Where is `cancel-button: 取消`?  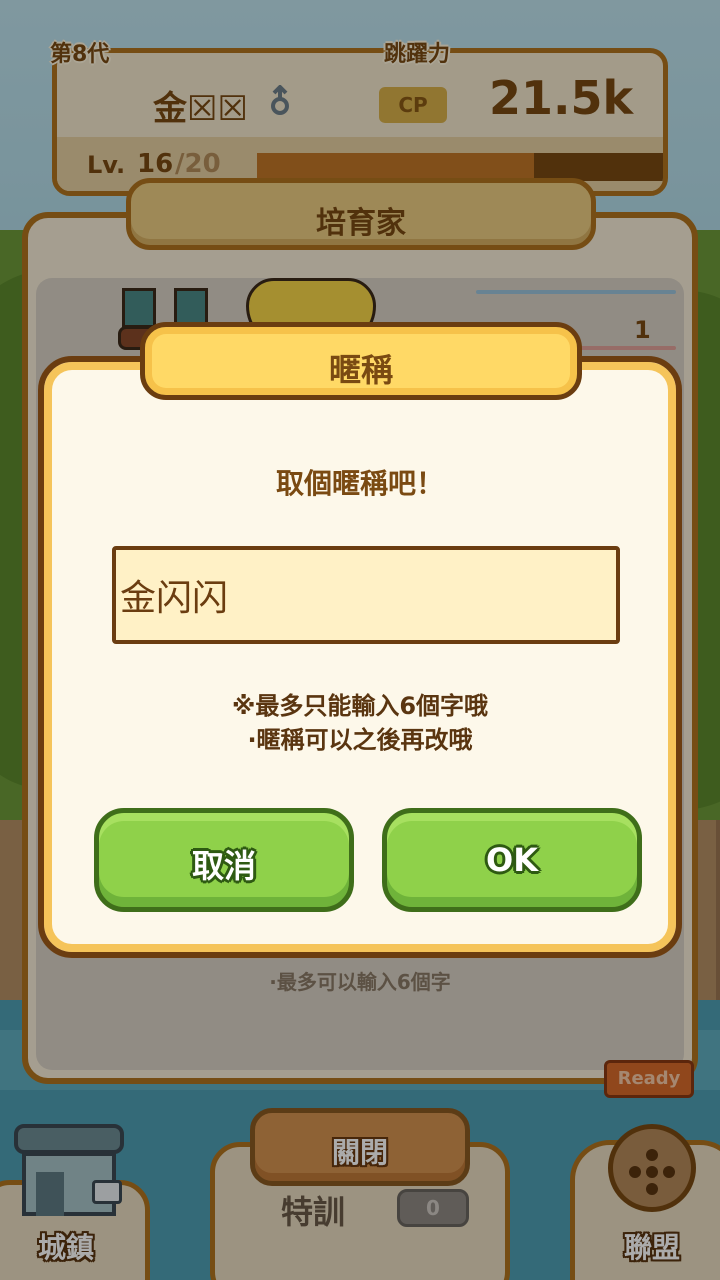
cancel-button: 取消 is located at coordinates (224, 860).